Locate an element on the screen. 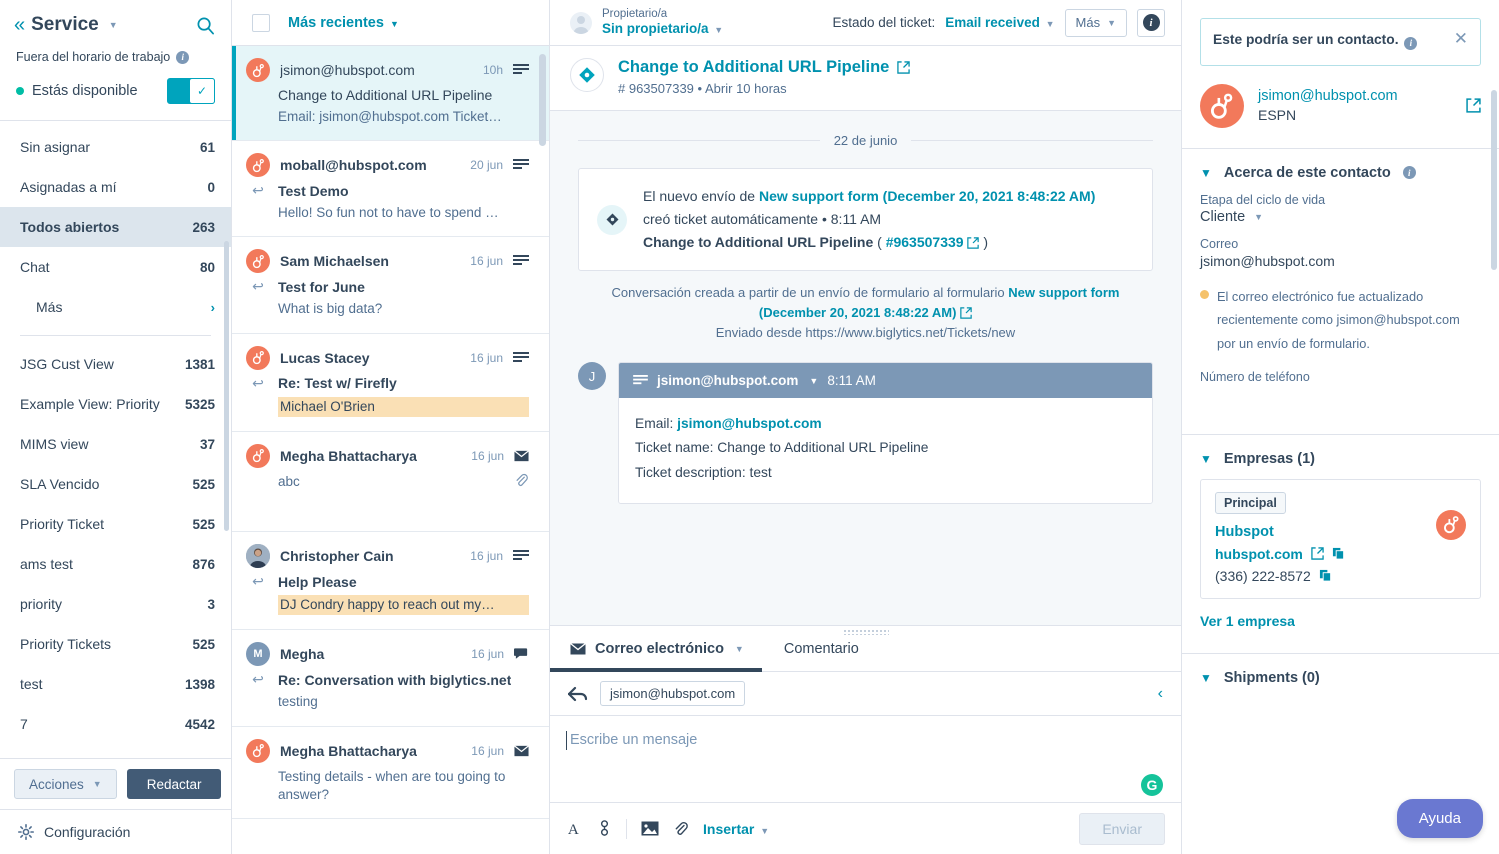  companies-section-header: ▼ Empresas (1) is located at coordinates (1340, 457).